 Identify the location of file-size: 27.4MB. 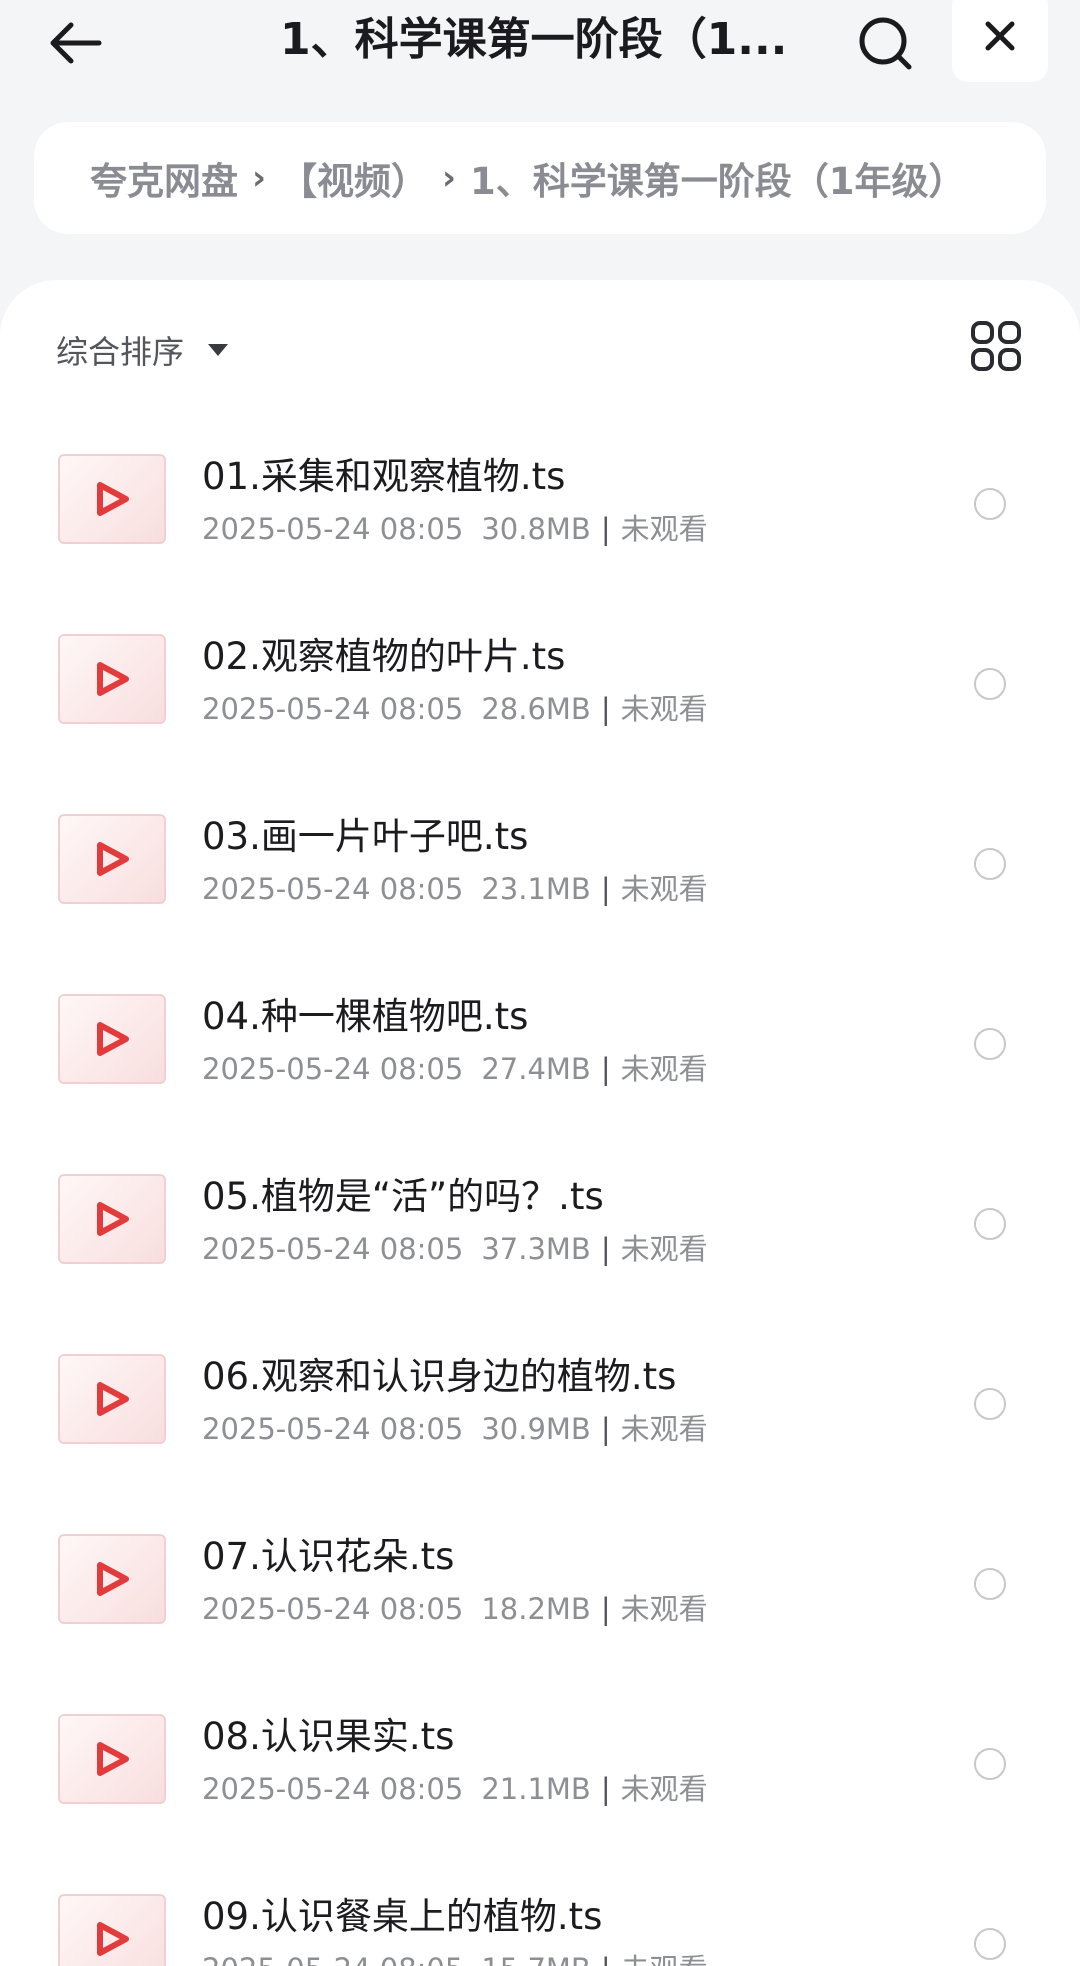
(536, 1069).